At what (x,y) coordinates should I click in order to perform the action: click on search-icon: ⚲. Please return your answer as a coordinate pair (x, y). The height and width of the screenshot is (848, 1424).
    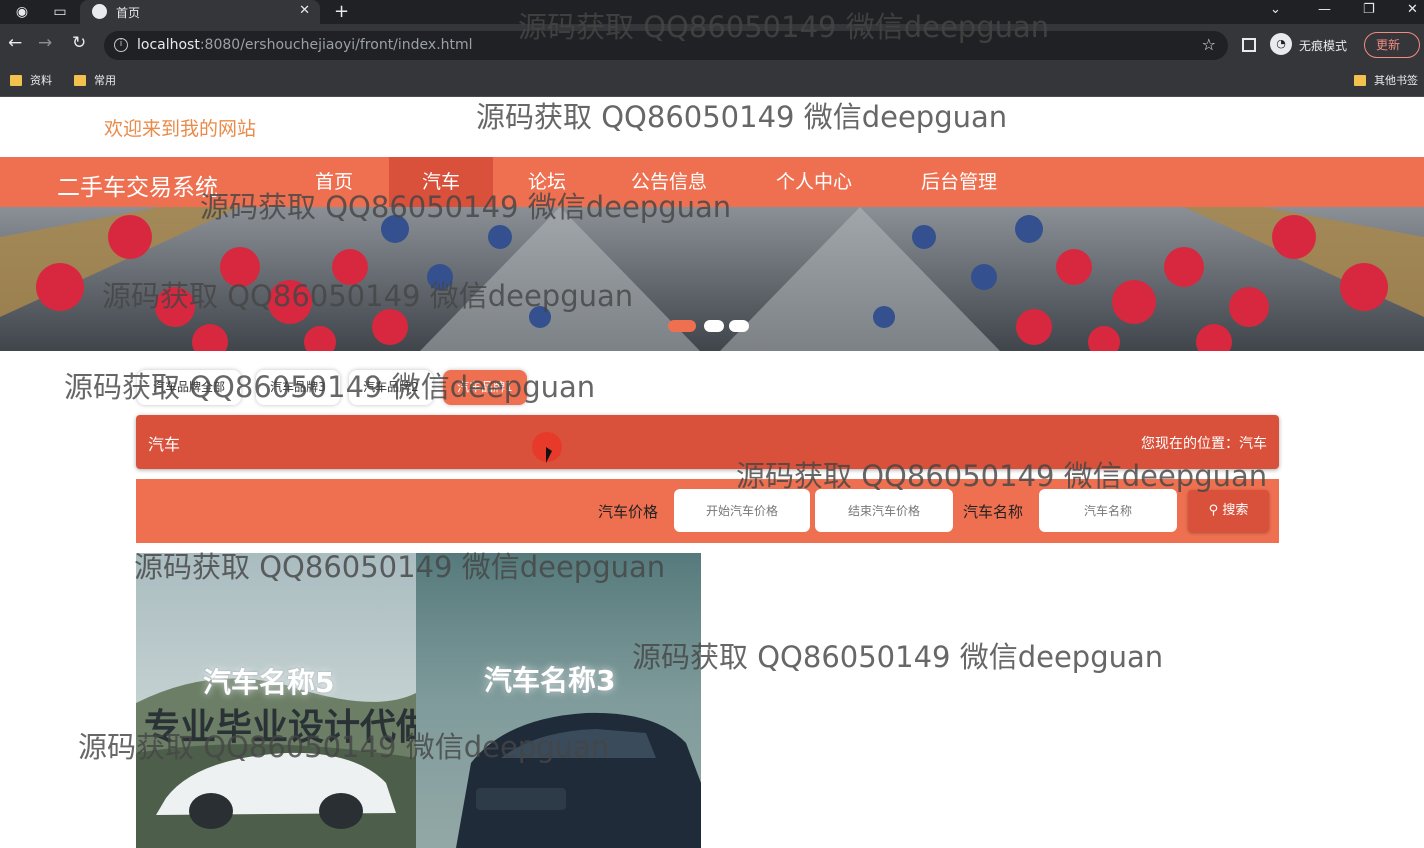
    Looking at the image, I should click on (1215, 510).